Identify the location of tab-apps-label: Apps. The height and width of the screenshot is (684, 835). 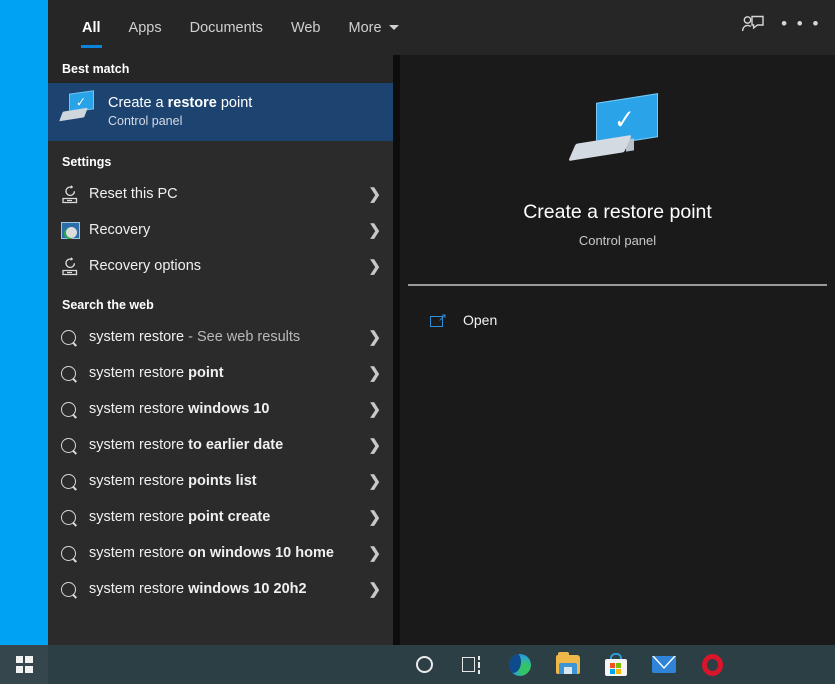
(145, 27).